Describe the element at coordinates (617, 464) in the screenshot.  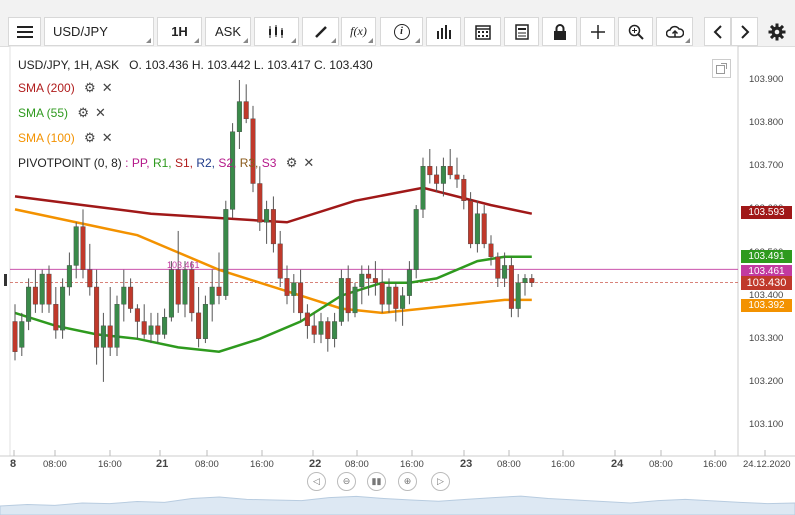
I see `time-tick-label: 24` at that location.